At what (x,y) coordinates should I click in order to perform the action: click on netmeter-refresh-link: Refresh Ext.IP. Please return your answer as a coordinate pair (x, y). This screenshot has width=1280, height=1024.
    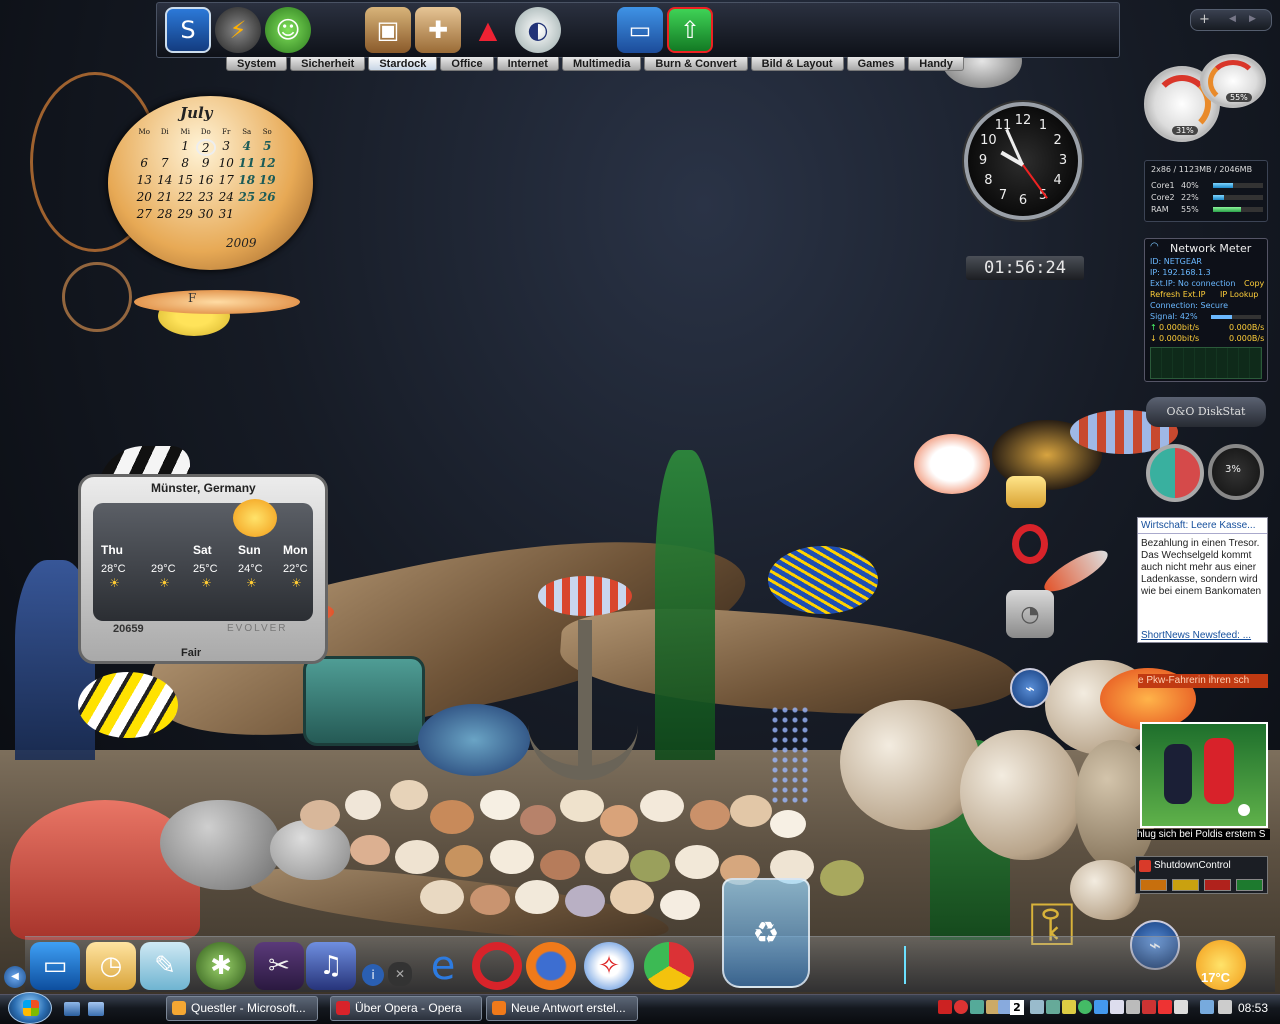
    Looking at the image, I should click on (1177, 294).